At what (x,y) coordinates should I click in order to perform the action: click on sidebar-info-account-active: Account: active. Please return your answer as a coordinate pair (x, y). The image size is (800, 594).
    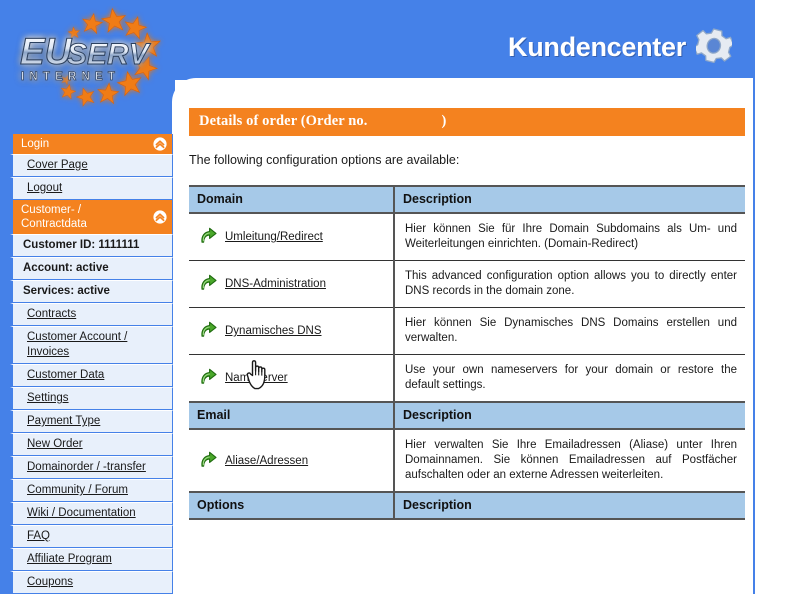
    Looking at the image, I should click on (91, 268).